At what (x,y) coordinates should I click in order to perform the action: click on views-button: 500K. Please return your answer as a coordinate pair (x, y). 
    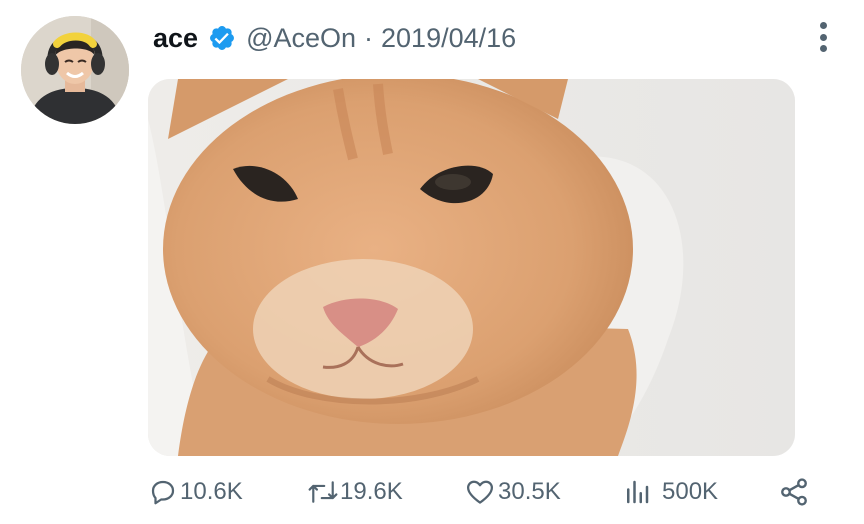
    Looking at the image, I should click on (670, 492).